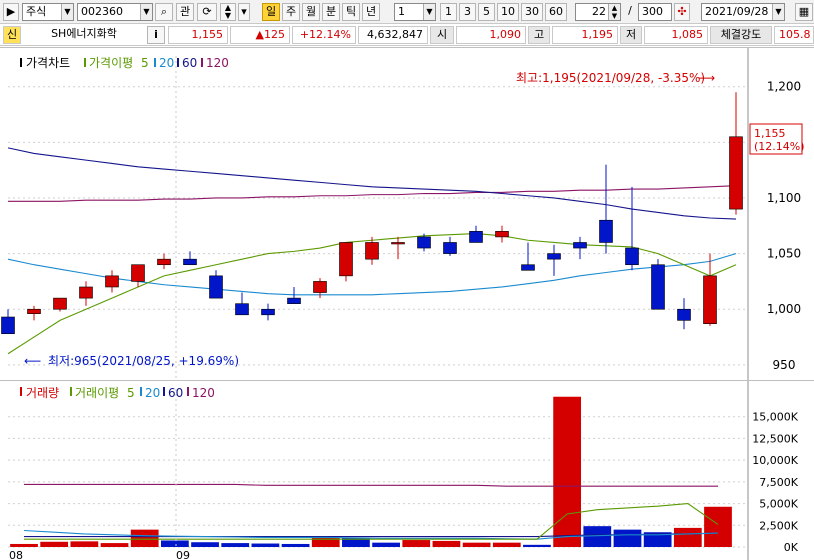 The height and width of the screenshot is (560, 814). I want to click on volume-y-tick: 0K, so click(791, 547).